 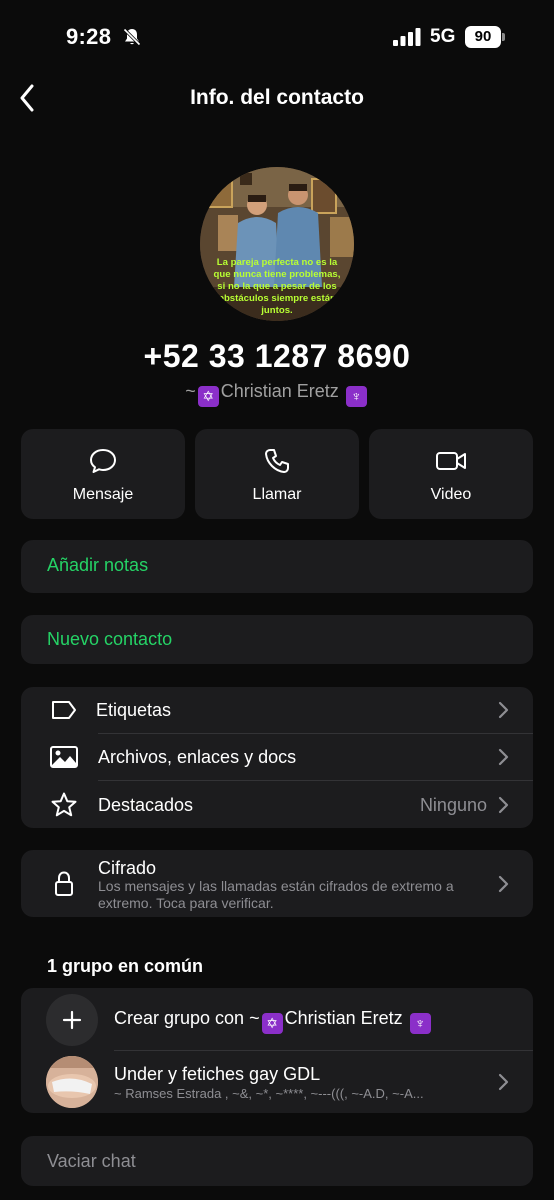 I want to click on add-notes-button: Añadir notas, so click(x=277, y=566).